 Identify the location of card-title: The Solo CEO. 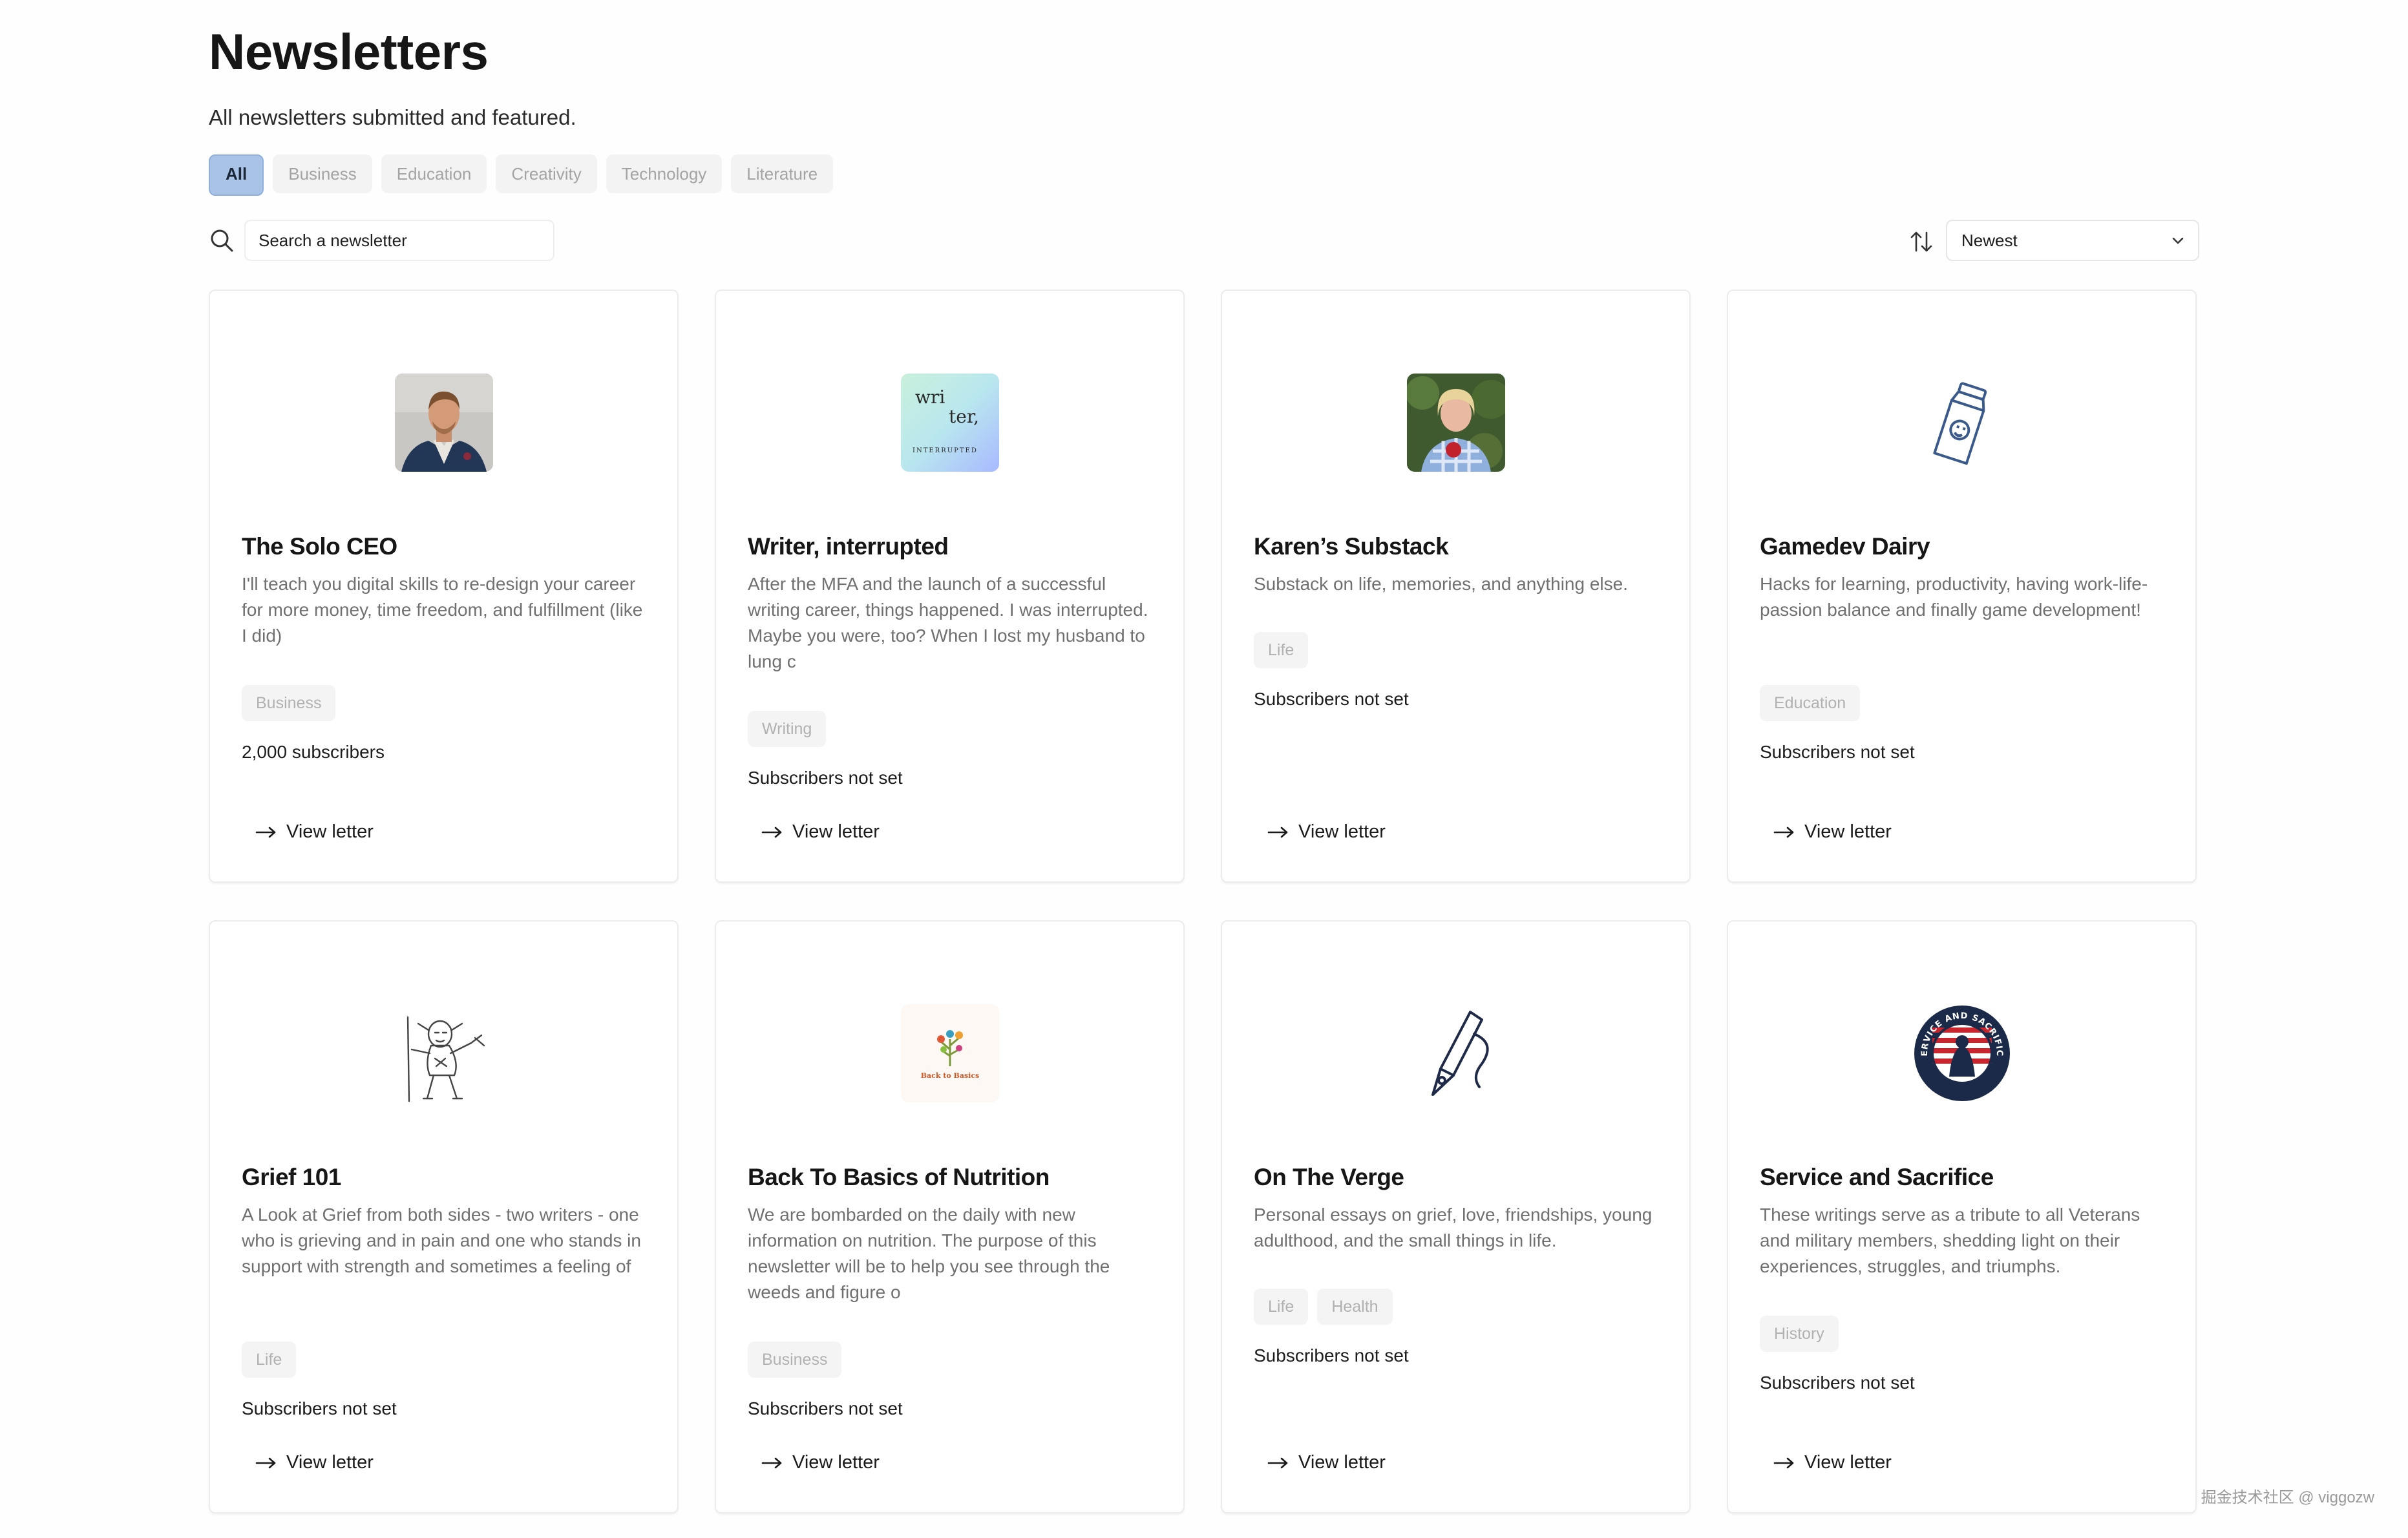
(319, 546).